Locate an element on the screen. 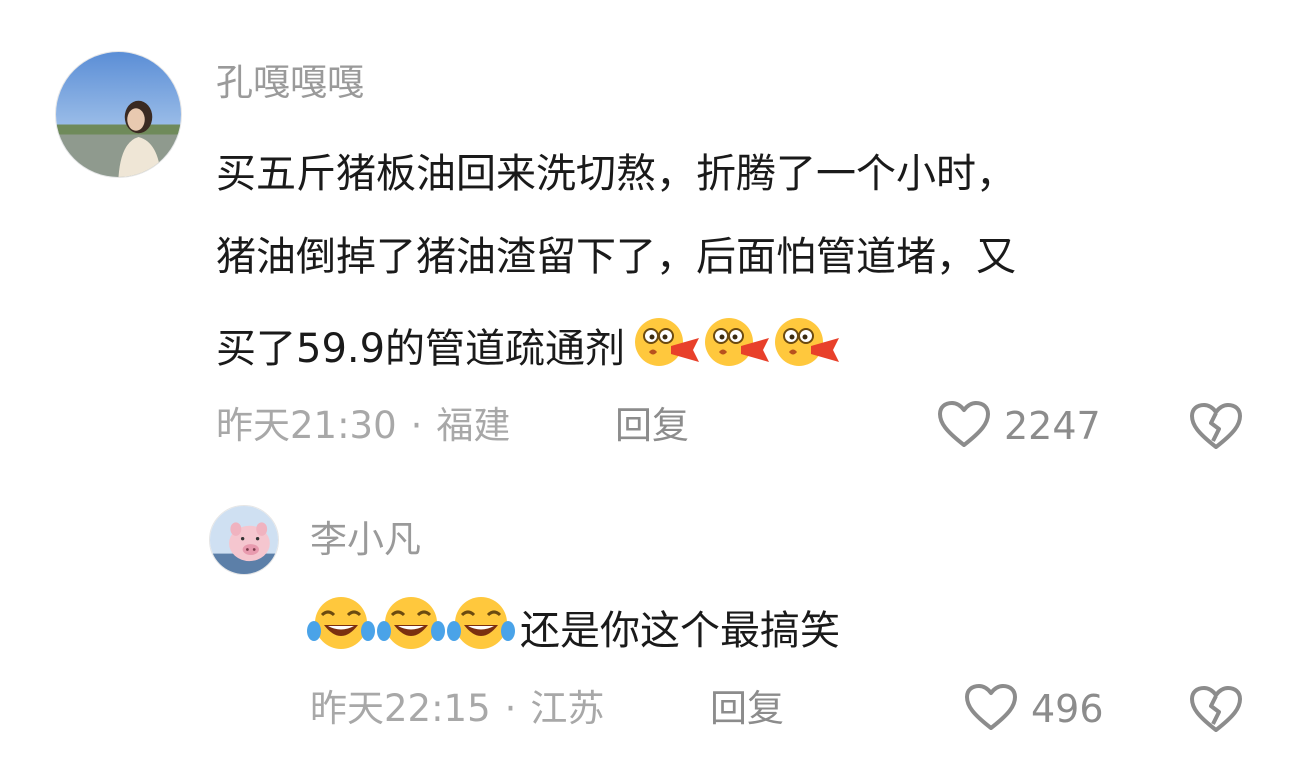 Image resolution: width=1310 pixels, height=764 pixels. like-count: 2247 is located at coordinates (1052, 426).